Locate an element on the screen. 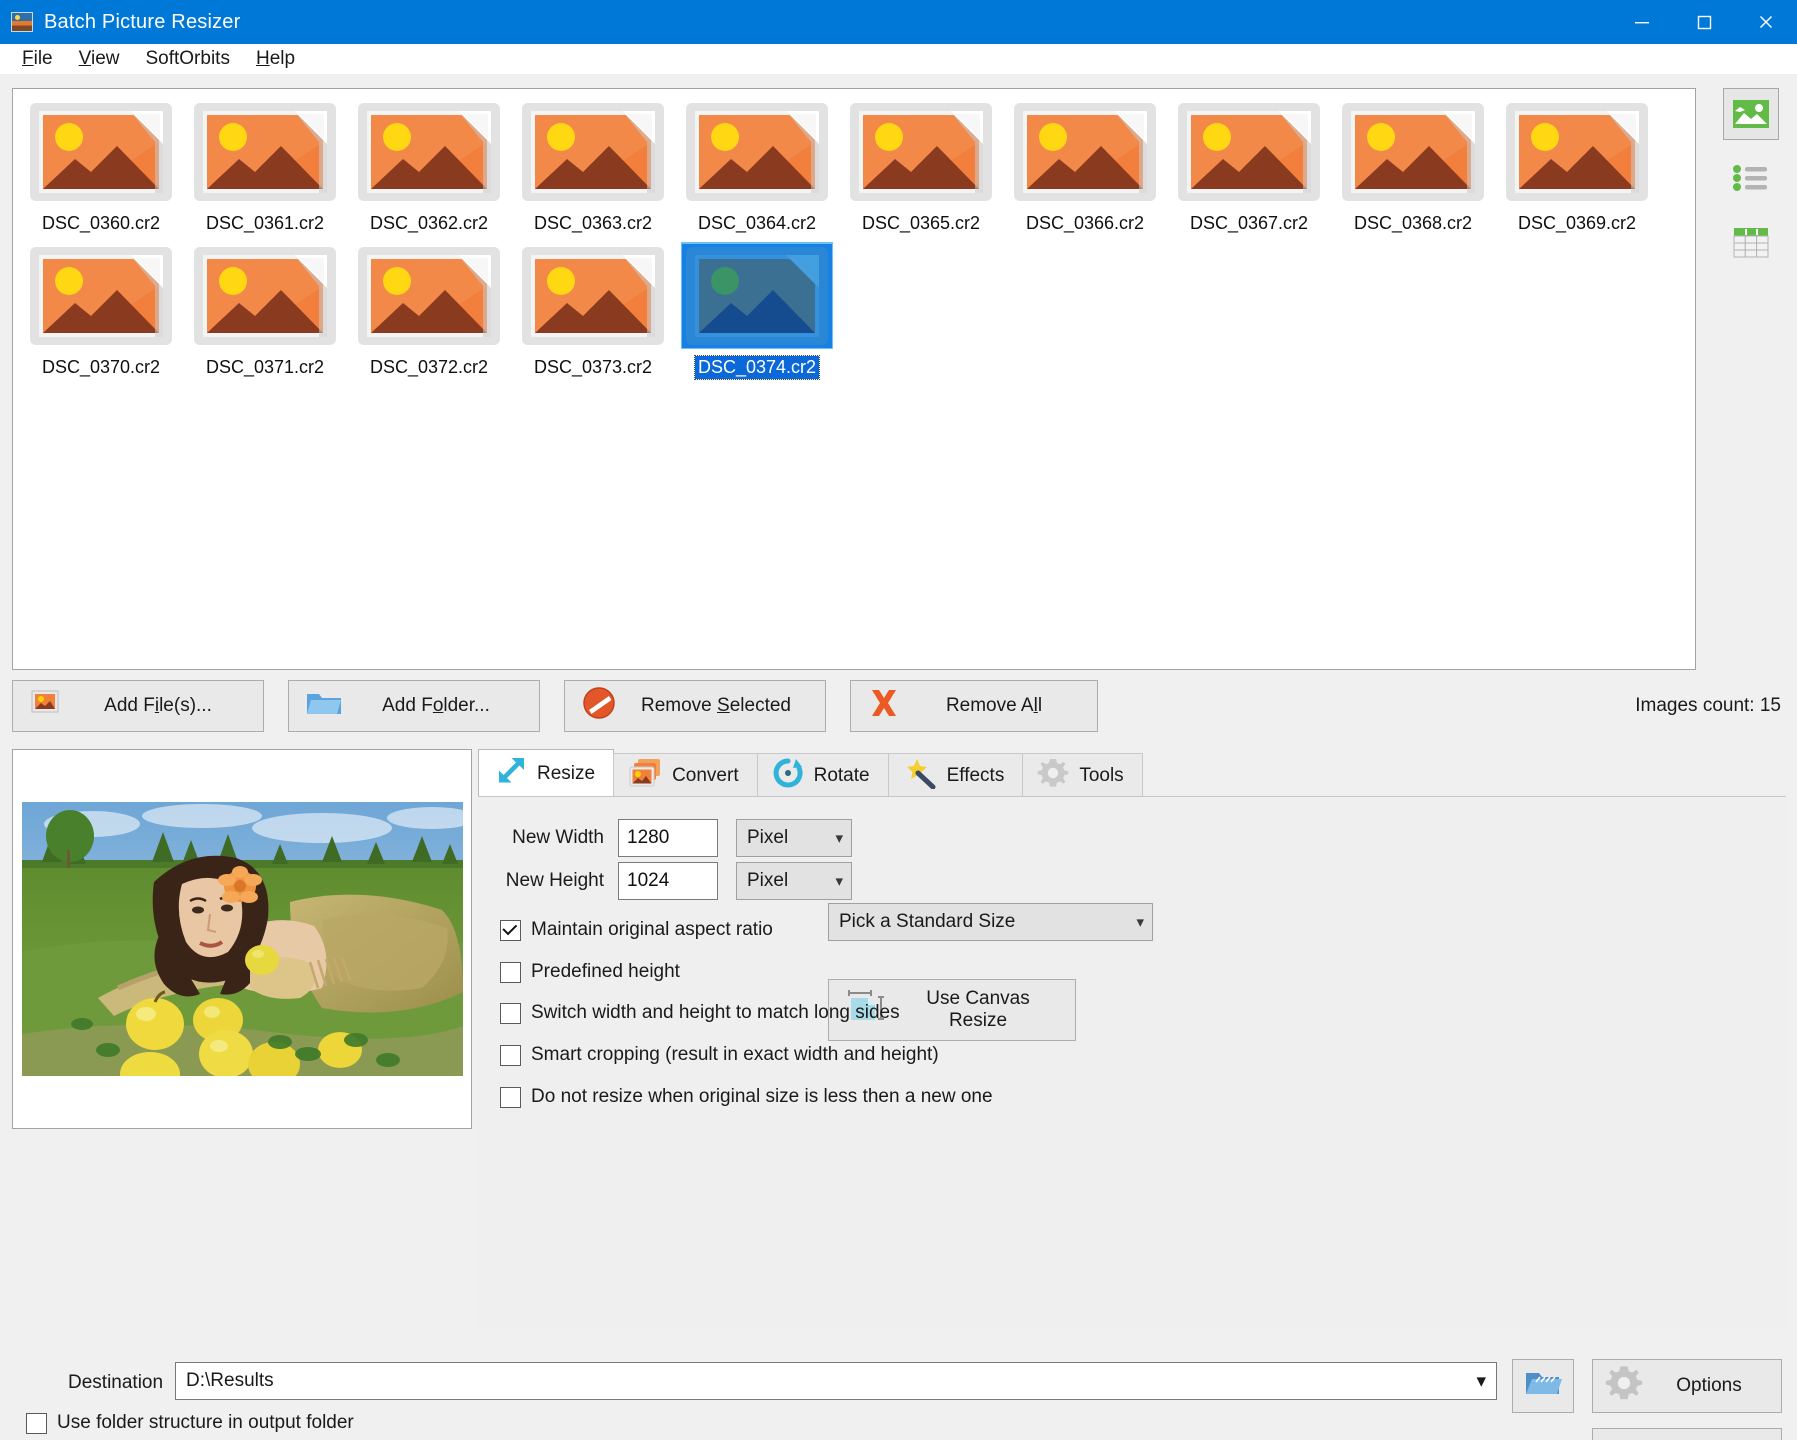  thumbnail-view-icon is located at coordinates (1751, 114).